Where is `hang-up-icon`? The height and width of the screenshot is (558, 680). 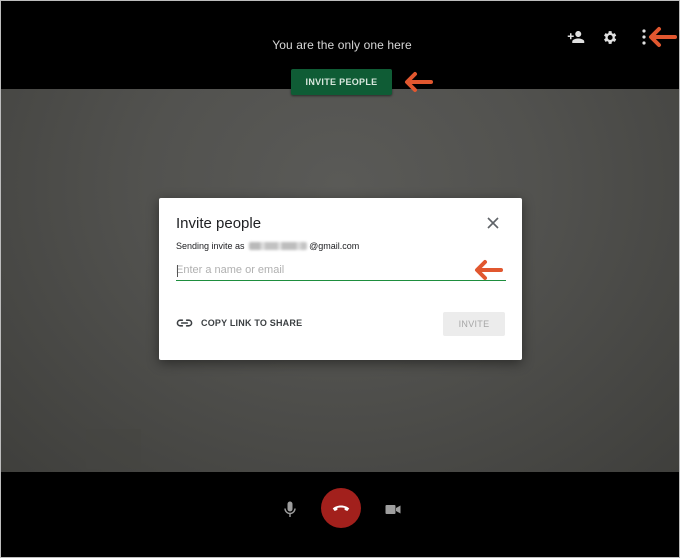
hang-up-icon is located at coordinates (341, 508).